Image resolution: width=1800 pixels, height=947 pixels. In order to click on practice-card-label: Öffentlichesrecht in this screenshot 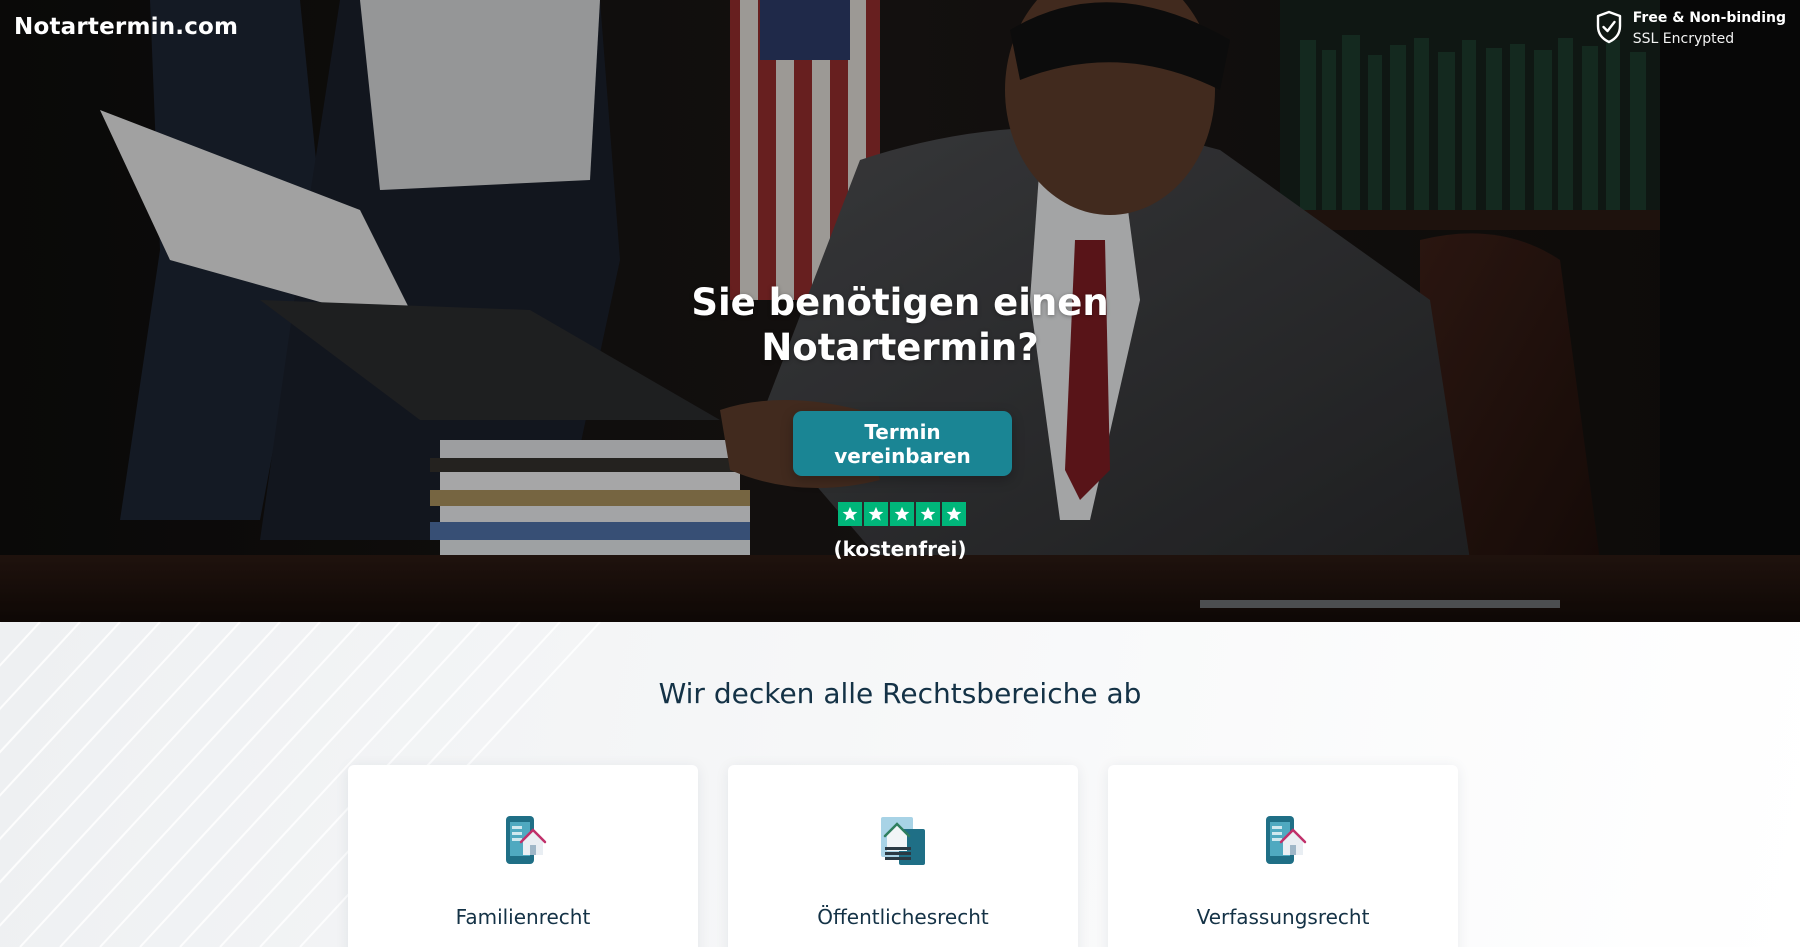, I will do `click(903, 917)`.